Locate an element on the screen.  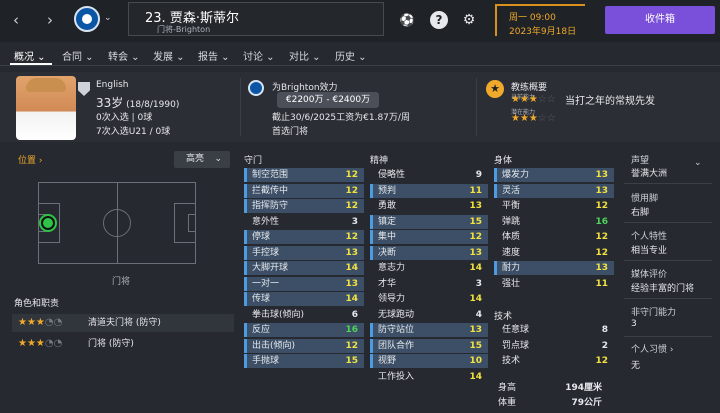
attribute-name: 镇定 is located at coordinates (387, 221).